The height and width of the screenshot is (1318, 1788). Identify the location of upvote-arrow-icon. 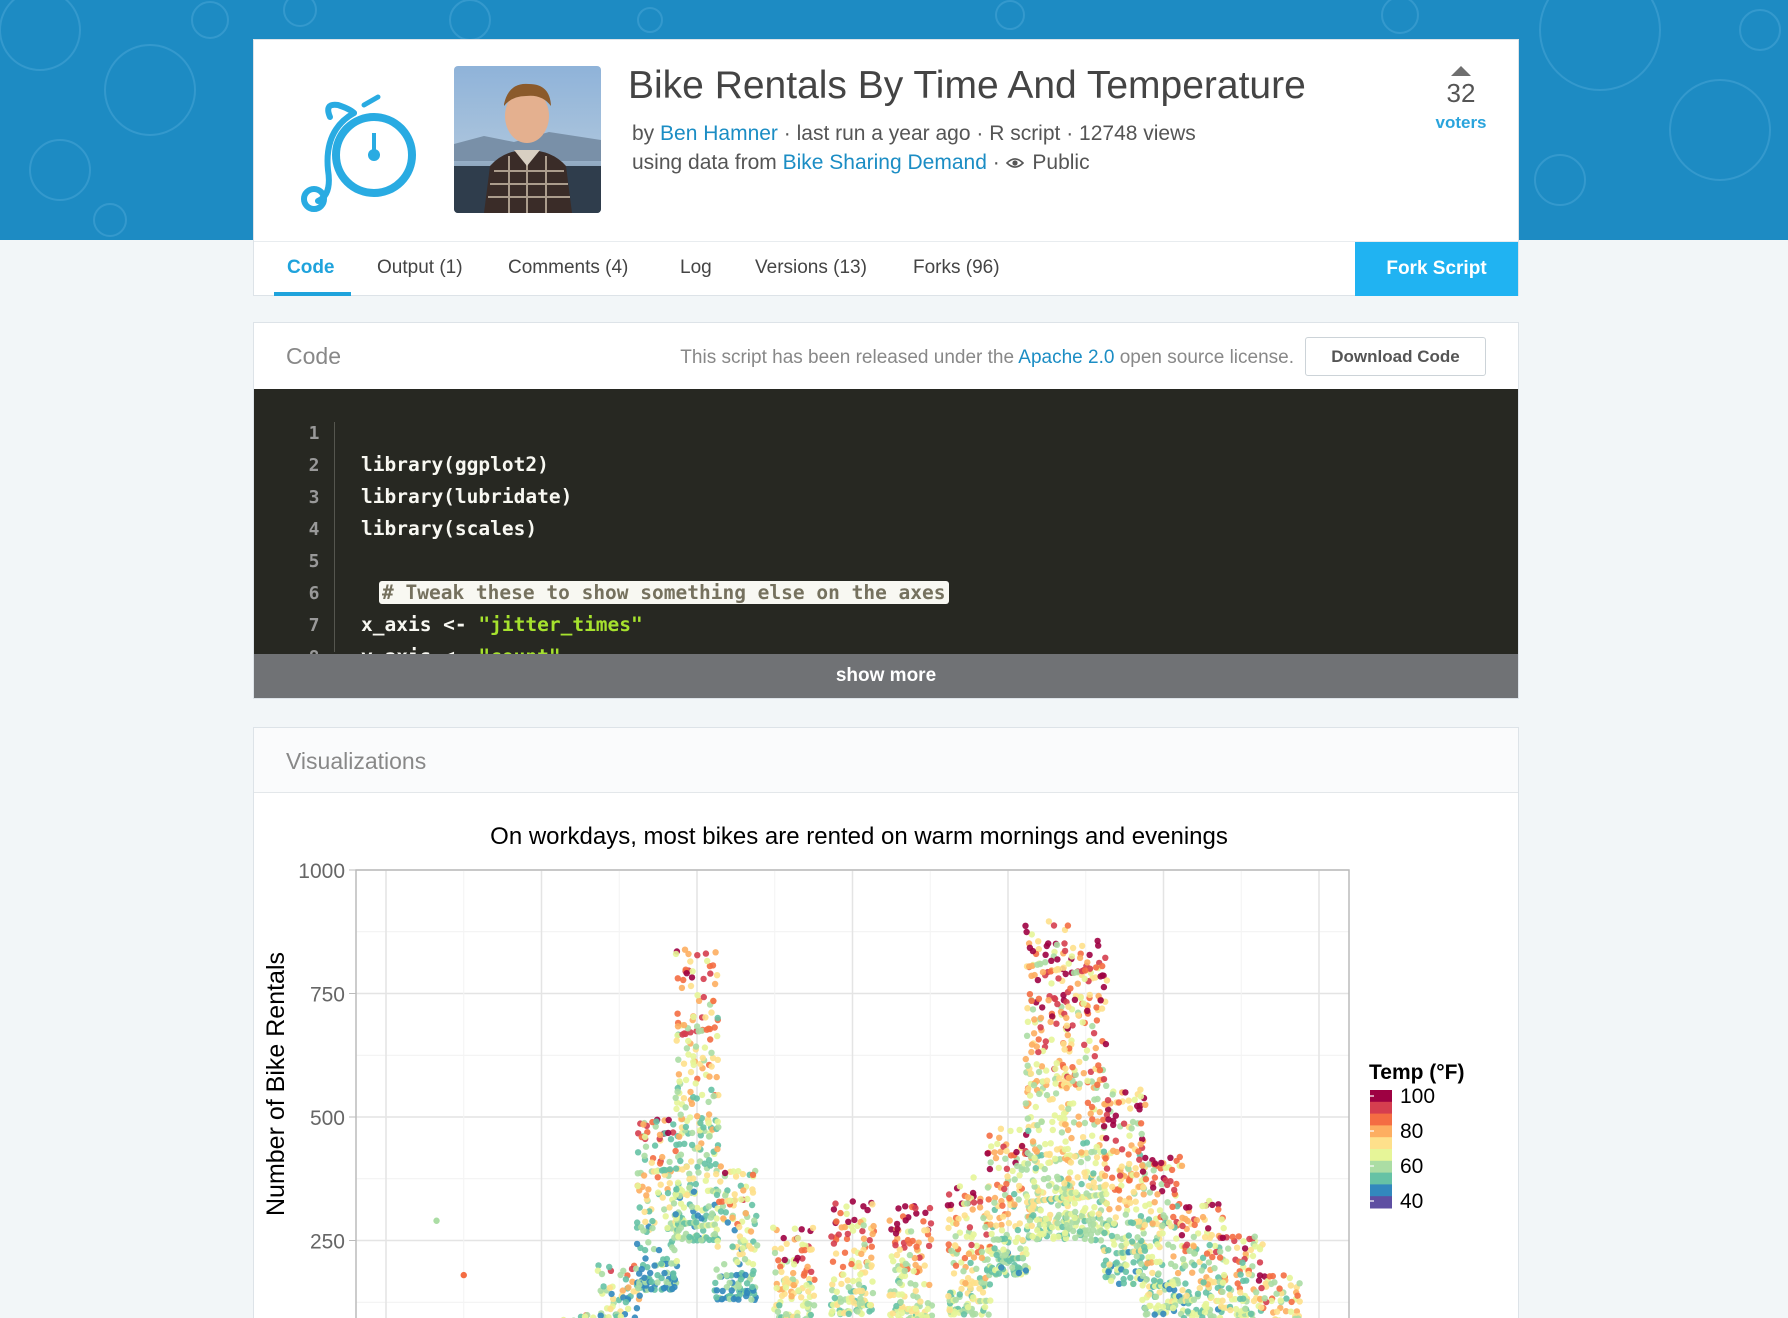
(1461, 71).